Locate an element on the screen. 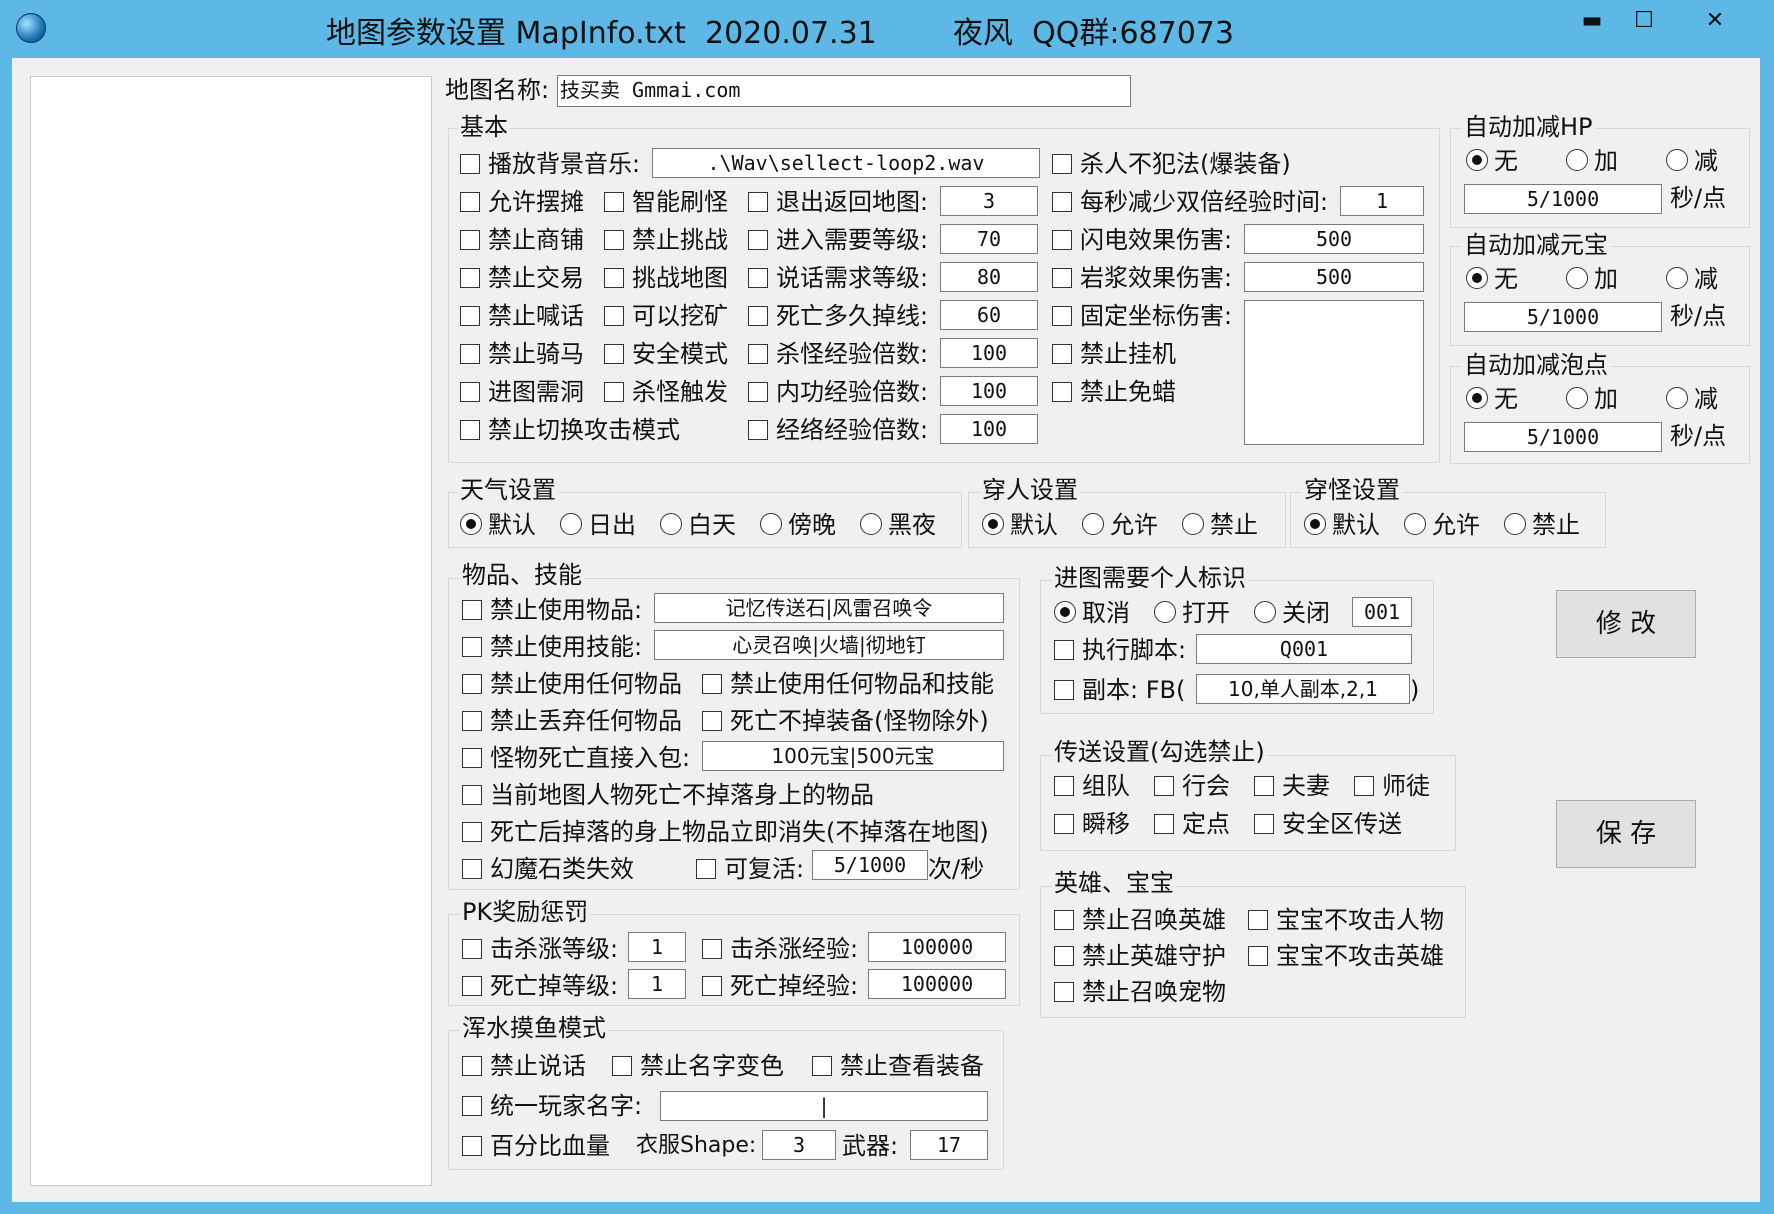 The image size is (1774, 1214). dungeon-input: 10,单人副本,2,1 is located at coordinates (1303, 689).